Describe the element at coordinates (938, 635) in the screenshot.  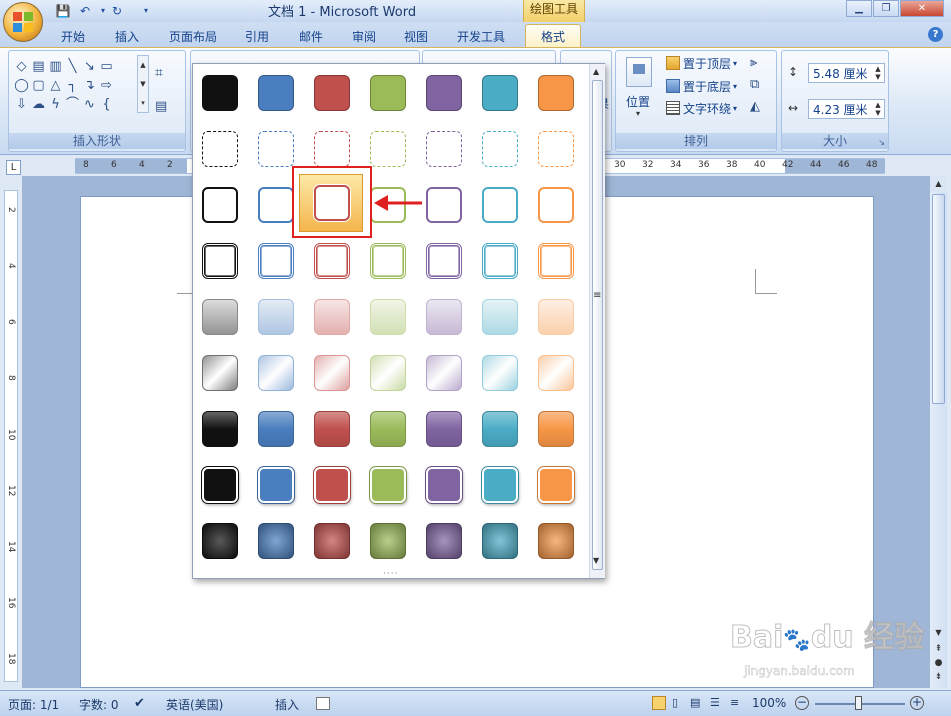
I see `scroll-down-icon: ▼` at that location.